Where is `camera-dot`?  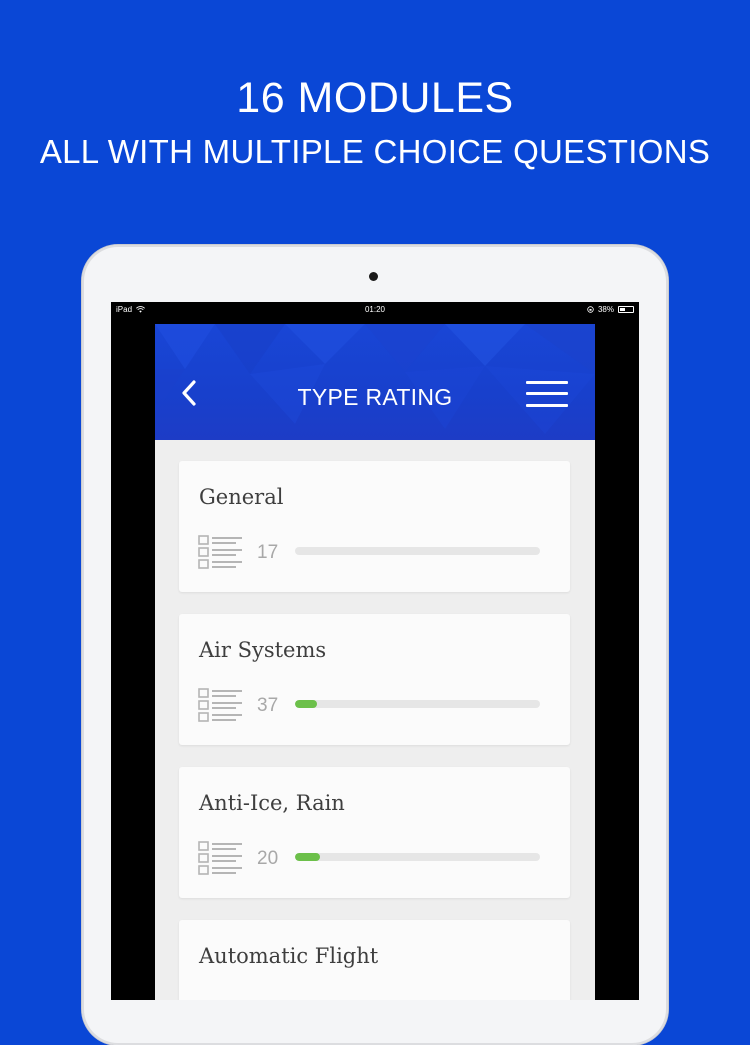 camera-dot is located at coordinates (373, 276).